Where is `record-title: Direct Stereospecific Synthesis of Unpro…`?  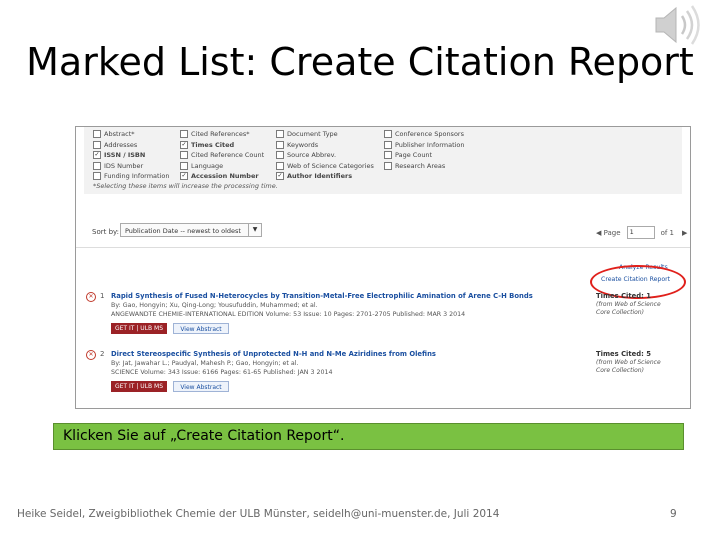
record-title: Direct Stereospecific Synthesis of Unpro… is located at coordinates (273, 354).